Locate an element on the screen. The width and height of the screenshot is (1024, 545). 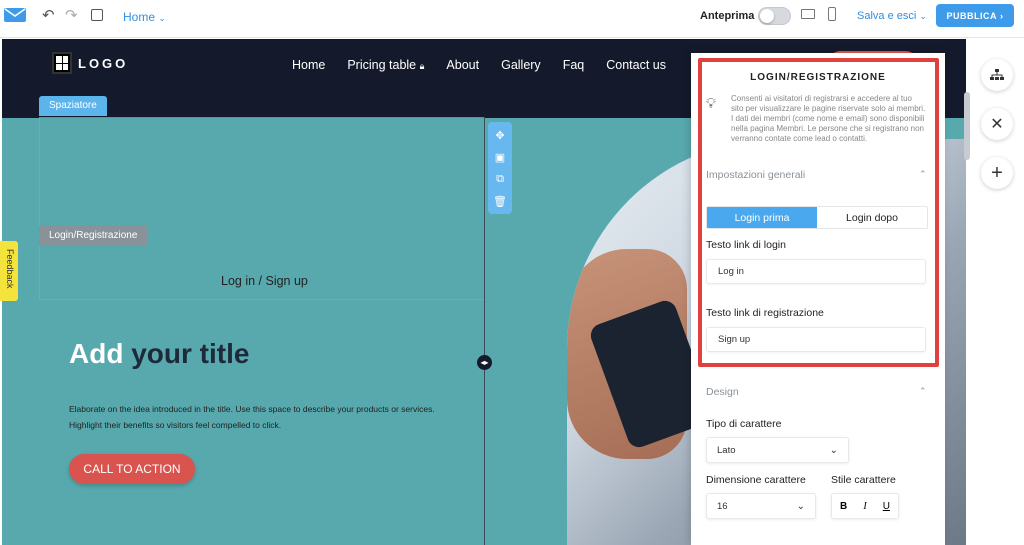
move-icon: ✥ is located at coordinates (499, 135).